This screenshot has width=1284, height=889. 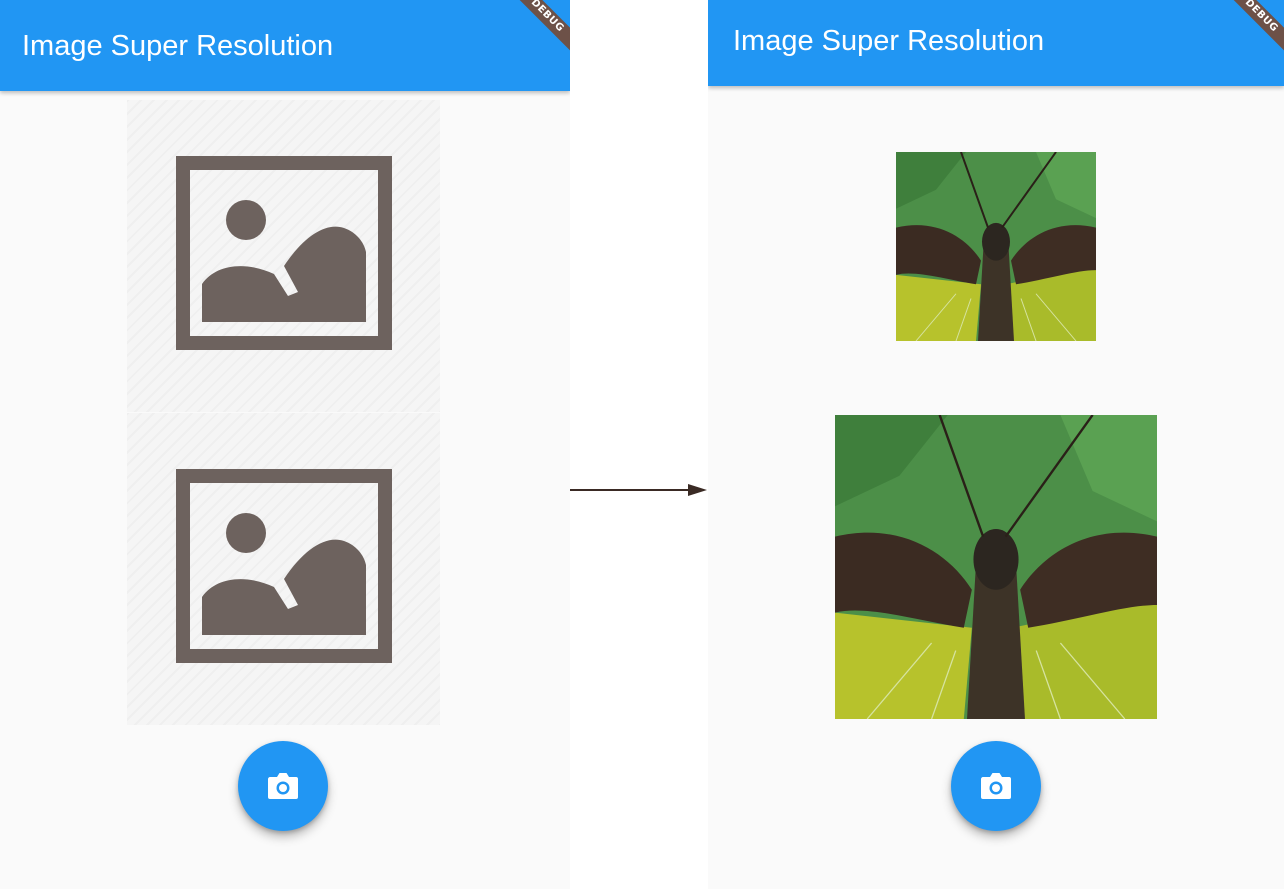 I want to click on output-image-placeholder, so click(x=283, y=569).